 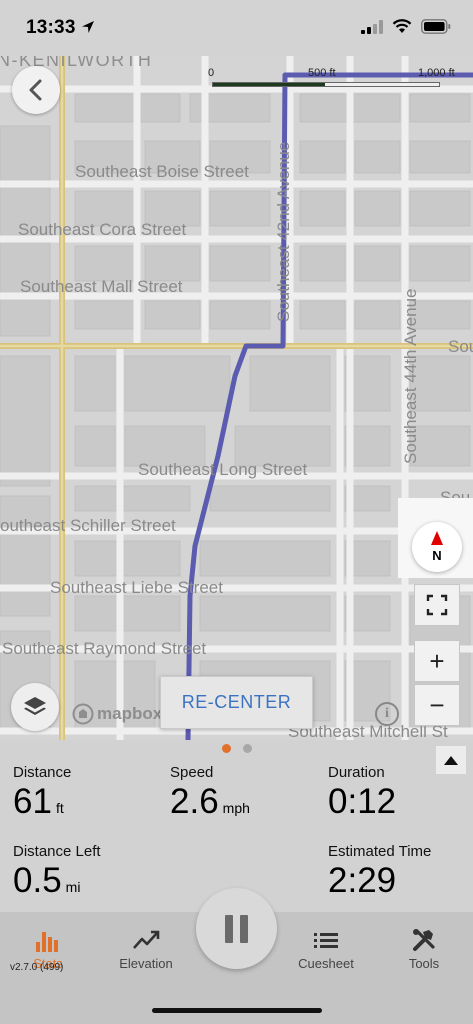 I want to click on status-icons, so click(x=406, y=26).